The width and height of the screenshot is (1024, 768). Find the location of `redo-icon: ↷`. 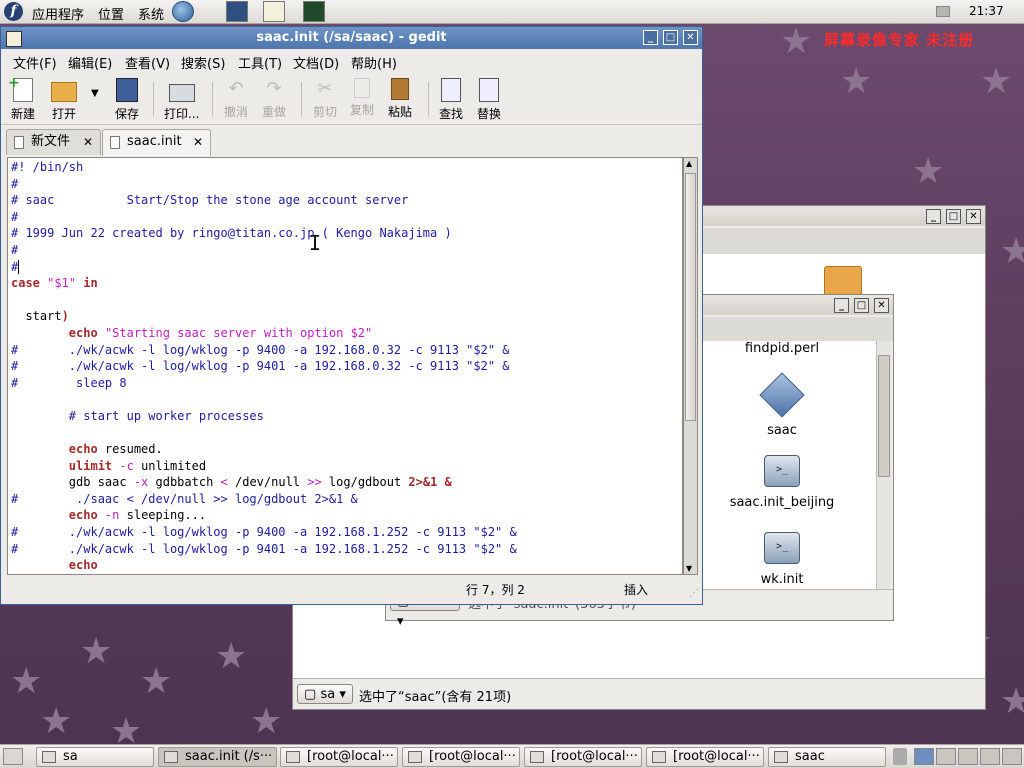

redo-icon: ↷ is located at coordinates (274, 88).